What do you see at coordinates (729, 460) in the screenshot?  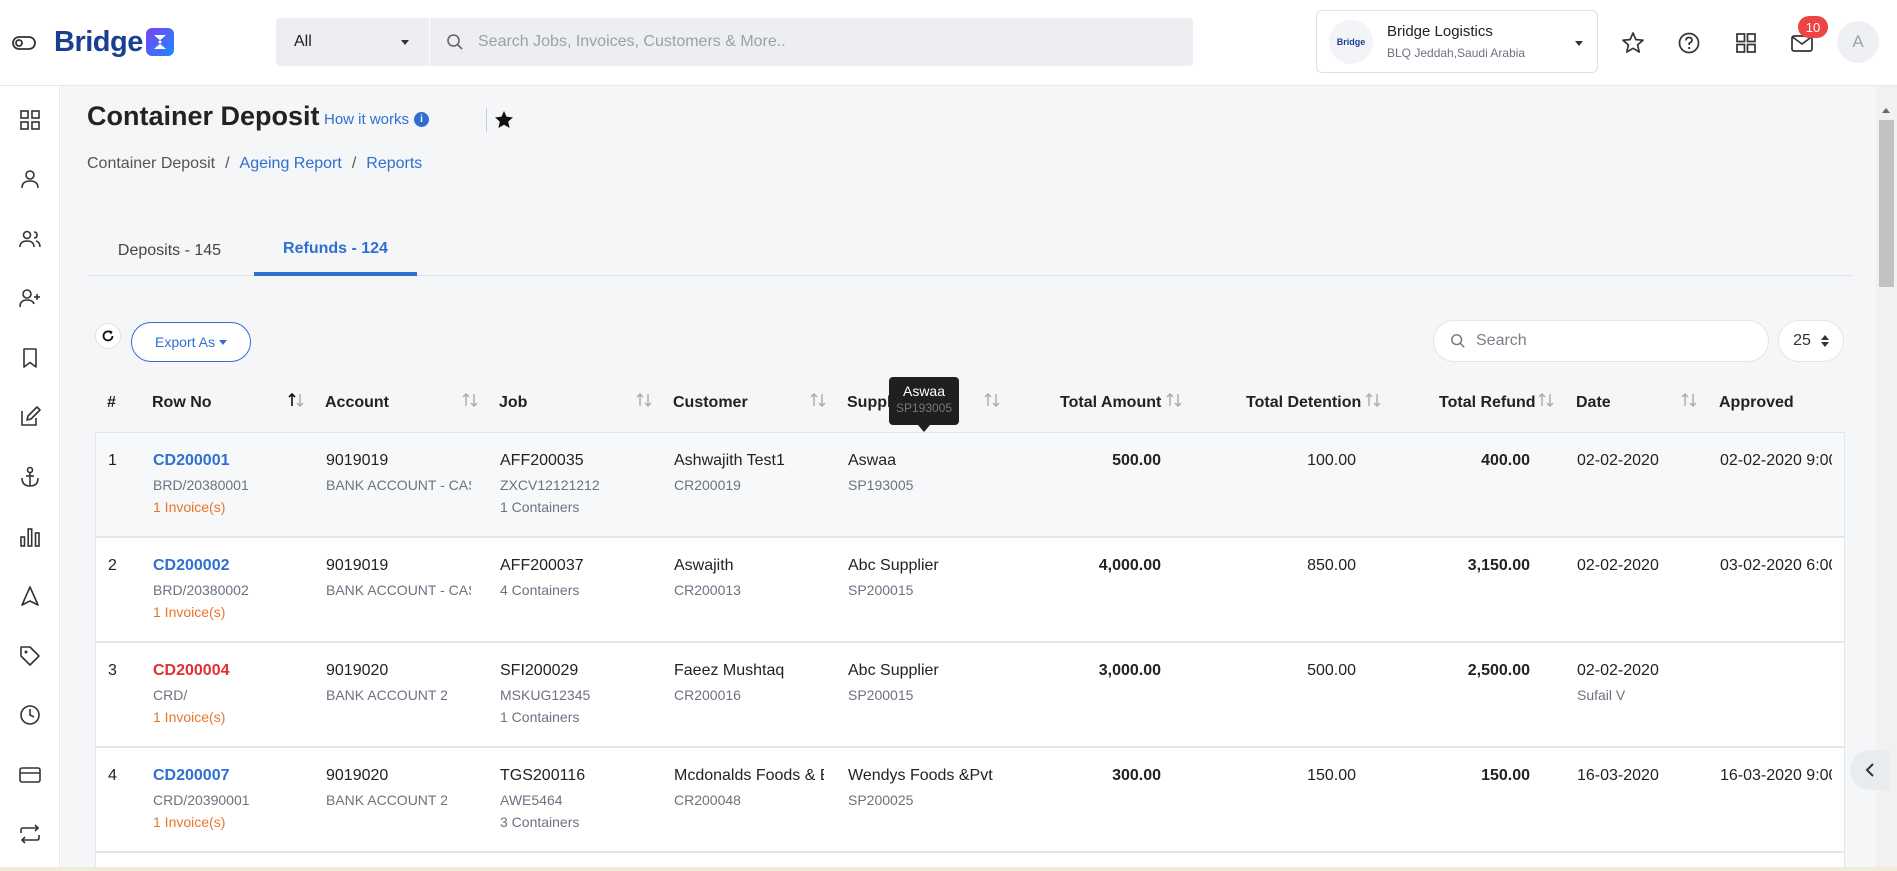 I see `customer-name: Ashwajith Test1` at bounding box center [729, 460].